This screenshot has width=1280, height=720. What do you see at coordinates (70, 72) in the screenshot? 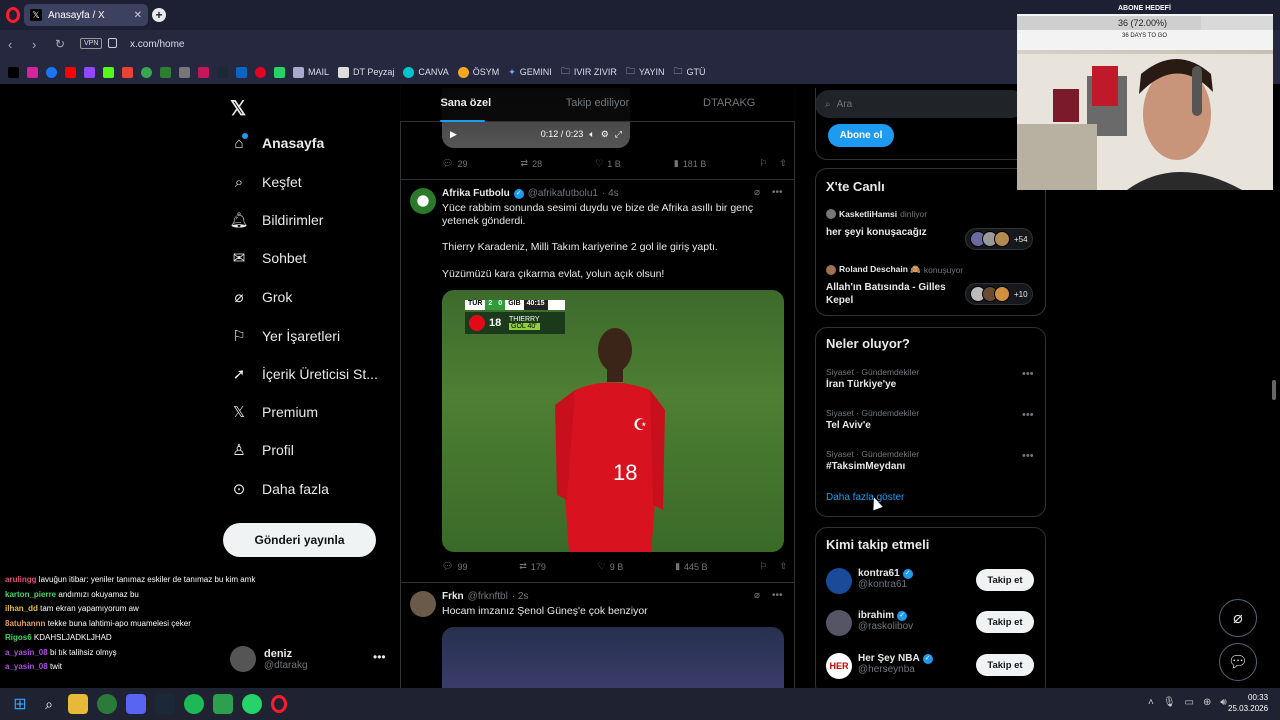
I see `youtube-bookmark-icon` at bounding box center [70, 72].